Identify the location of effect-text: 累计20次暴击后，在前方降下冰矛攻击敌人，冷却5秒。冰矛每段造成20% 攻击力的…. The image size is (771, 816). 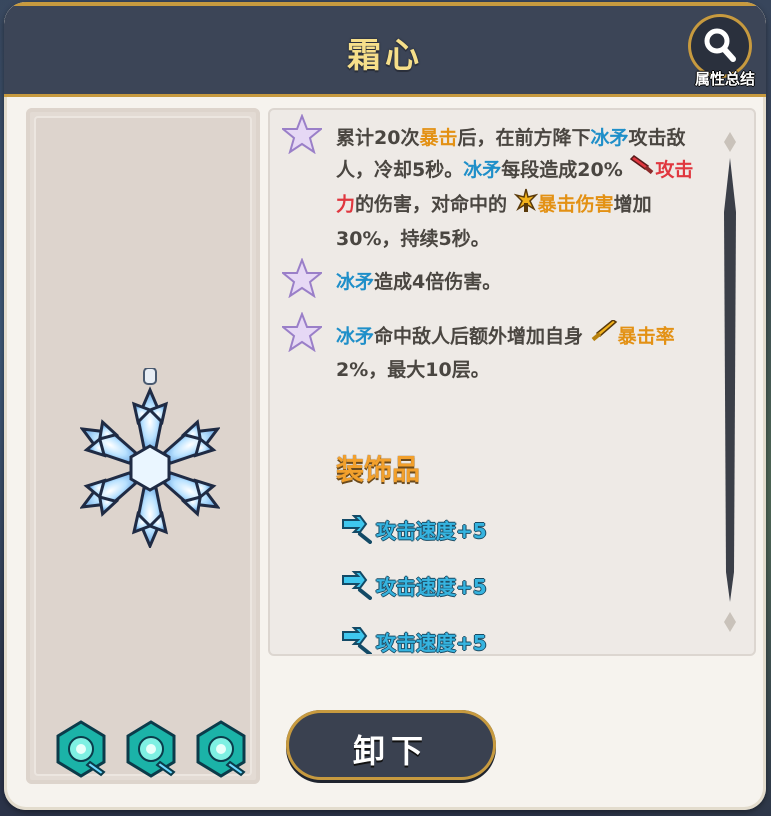
(521, 188).